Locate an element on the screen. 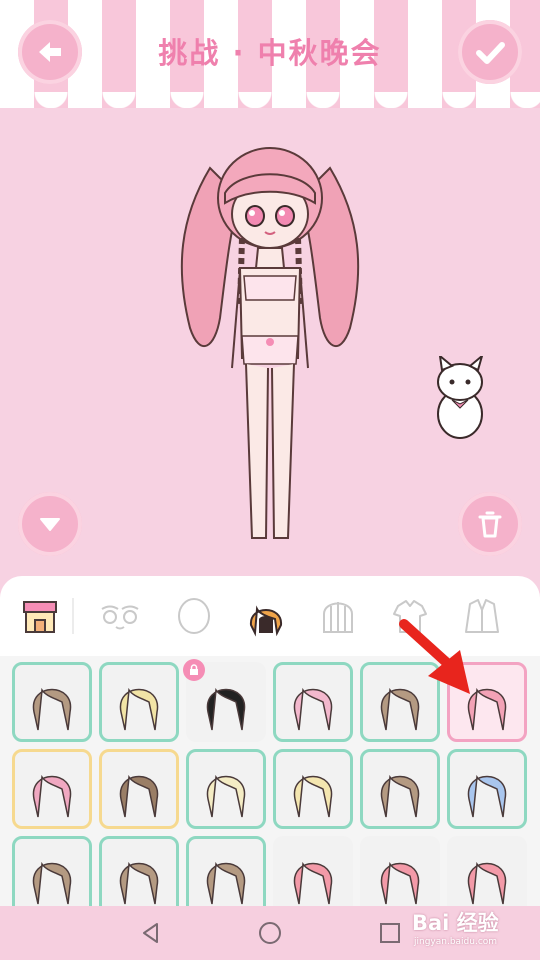  tab-eyes is located at coordinates (120, 616).